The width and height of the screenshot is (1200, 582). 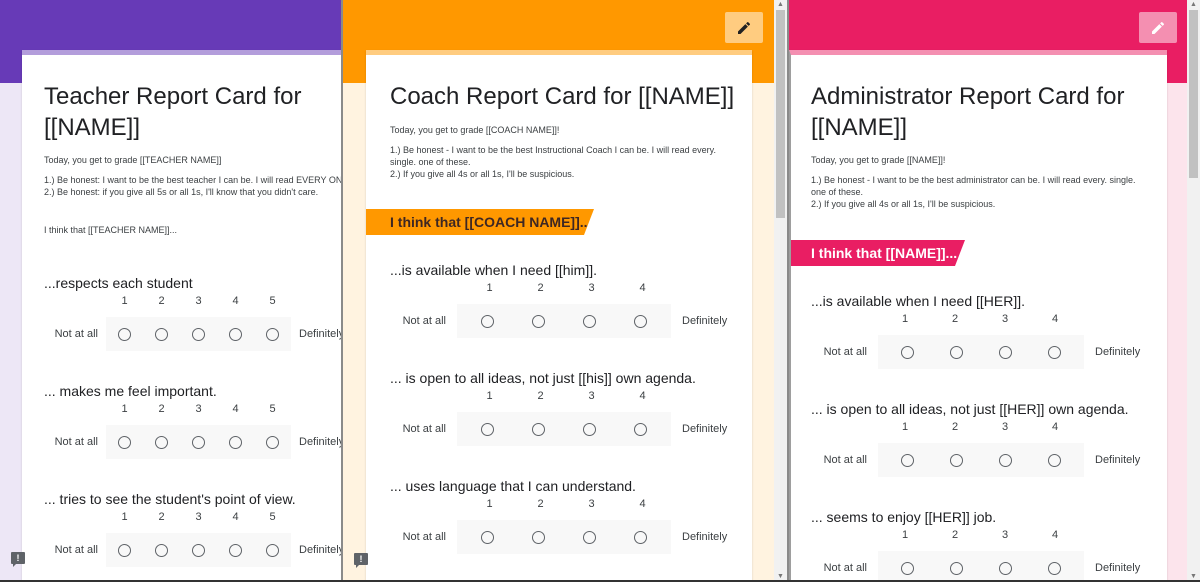 What do you see at coordinates (562, 96) in the screenshot?
I see `form-title: Coach Report Card for [[NAME]]` at bounding box center [562, 96].